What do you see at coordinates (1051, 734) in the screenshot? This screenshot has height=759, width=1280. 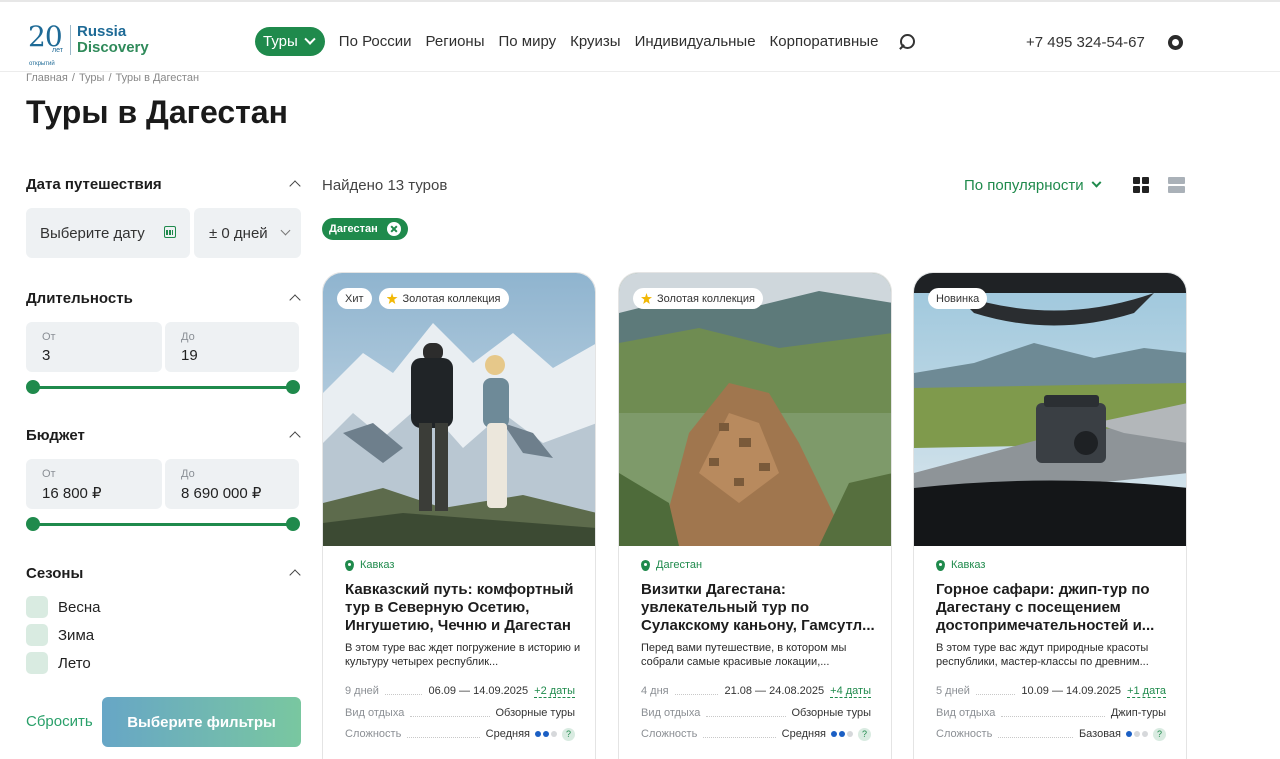 I see `card-difficulty-row: Сложность Базовая ?` at bounding box center [1051, 734].